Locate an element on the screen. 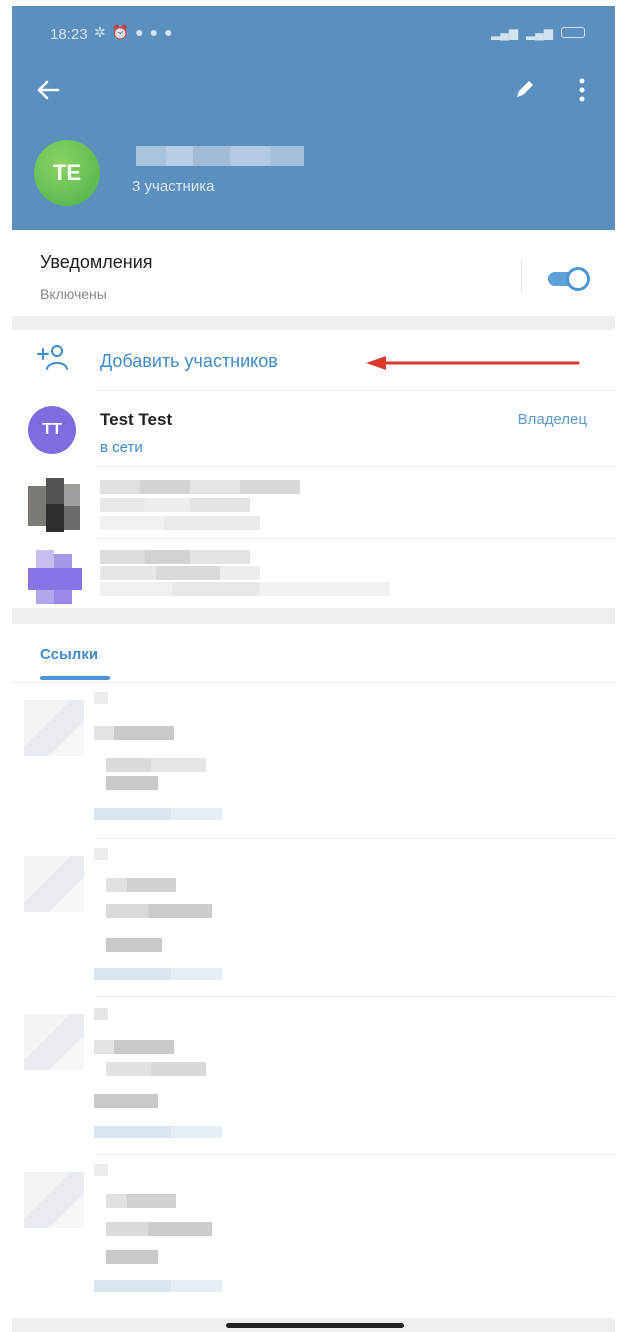 This screenshot has height=1332, width=618. add-user-icon is located at coordinates (52, 357).